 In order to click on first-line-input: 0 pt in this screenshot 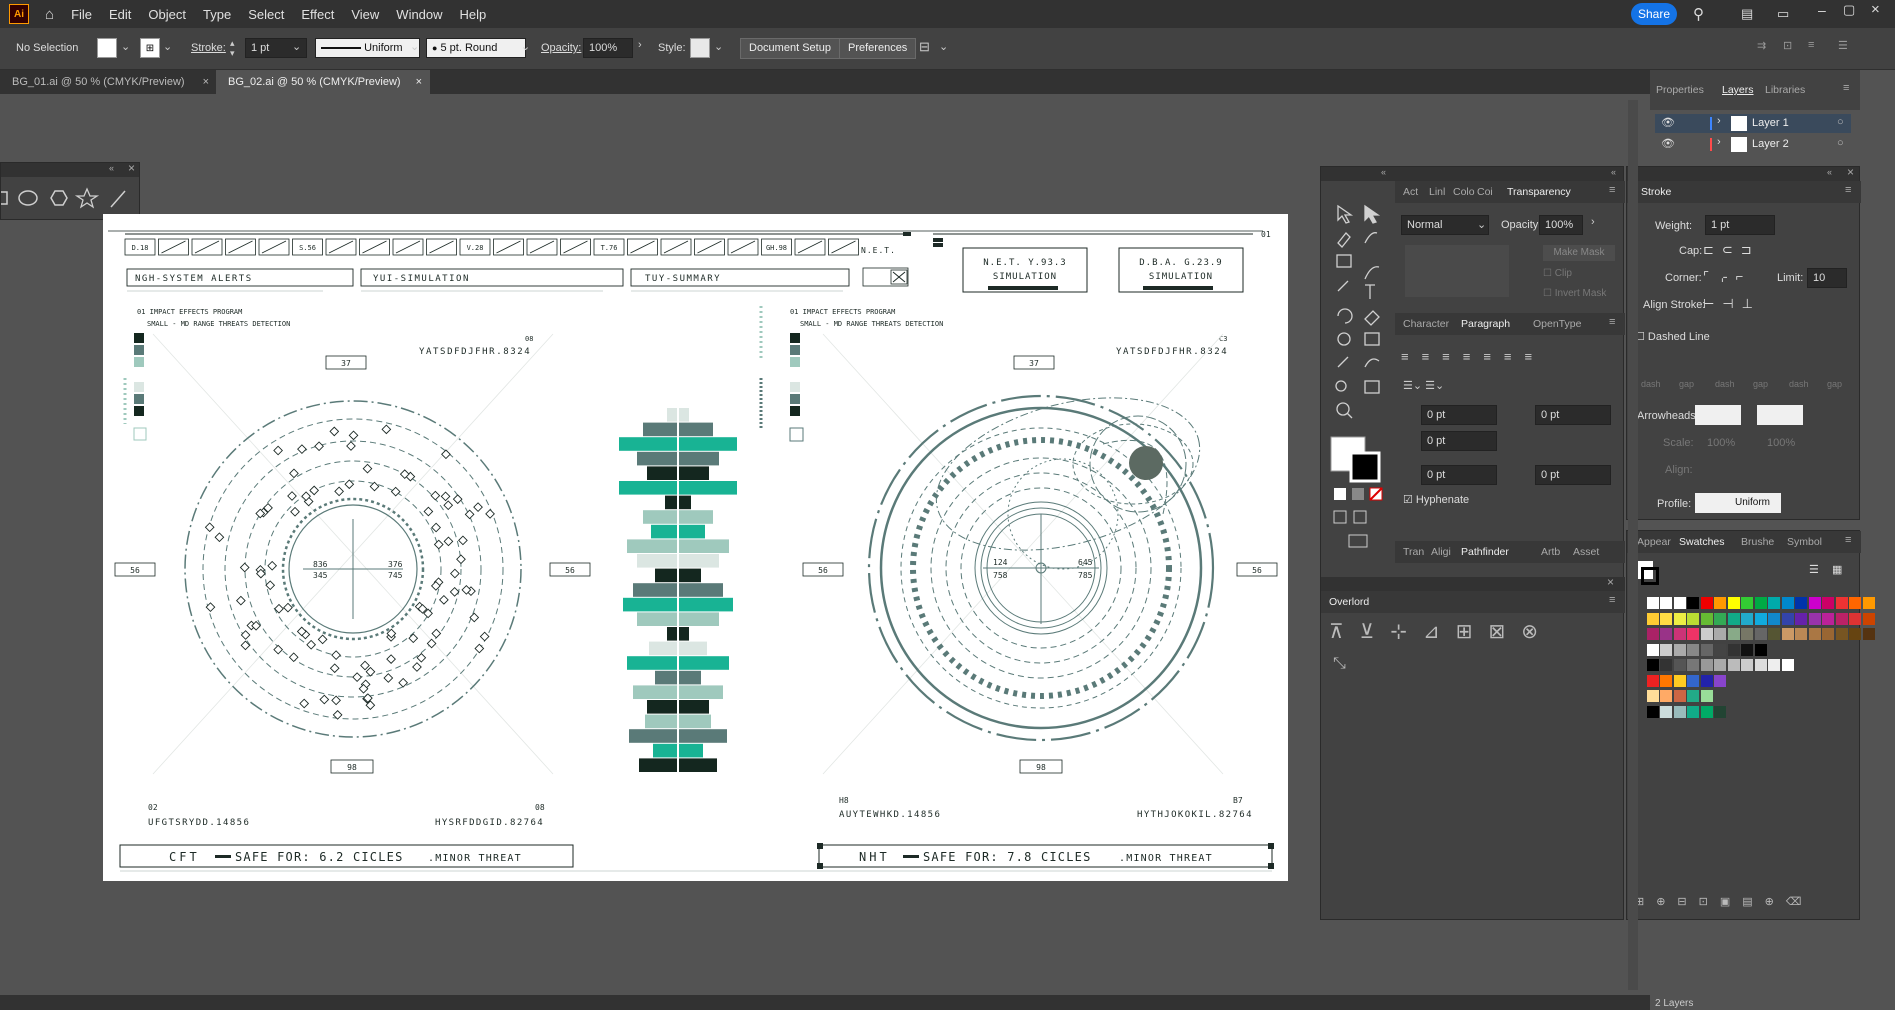, I will do `click(1459, 441)`.